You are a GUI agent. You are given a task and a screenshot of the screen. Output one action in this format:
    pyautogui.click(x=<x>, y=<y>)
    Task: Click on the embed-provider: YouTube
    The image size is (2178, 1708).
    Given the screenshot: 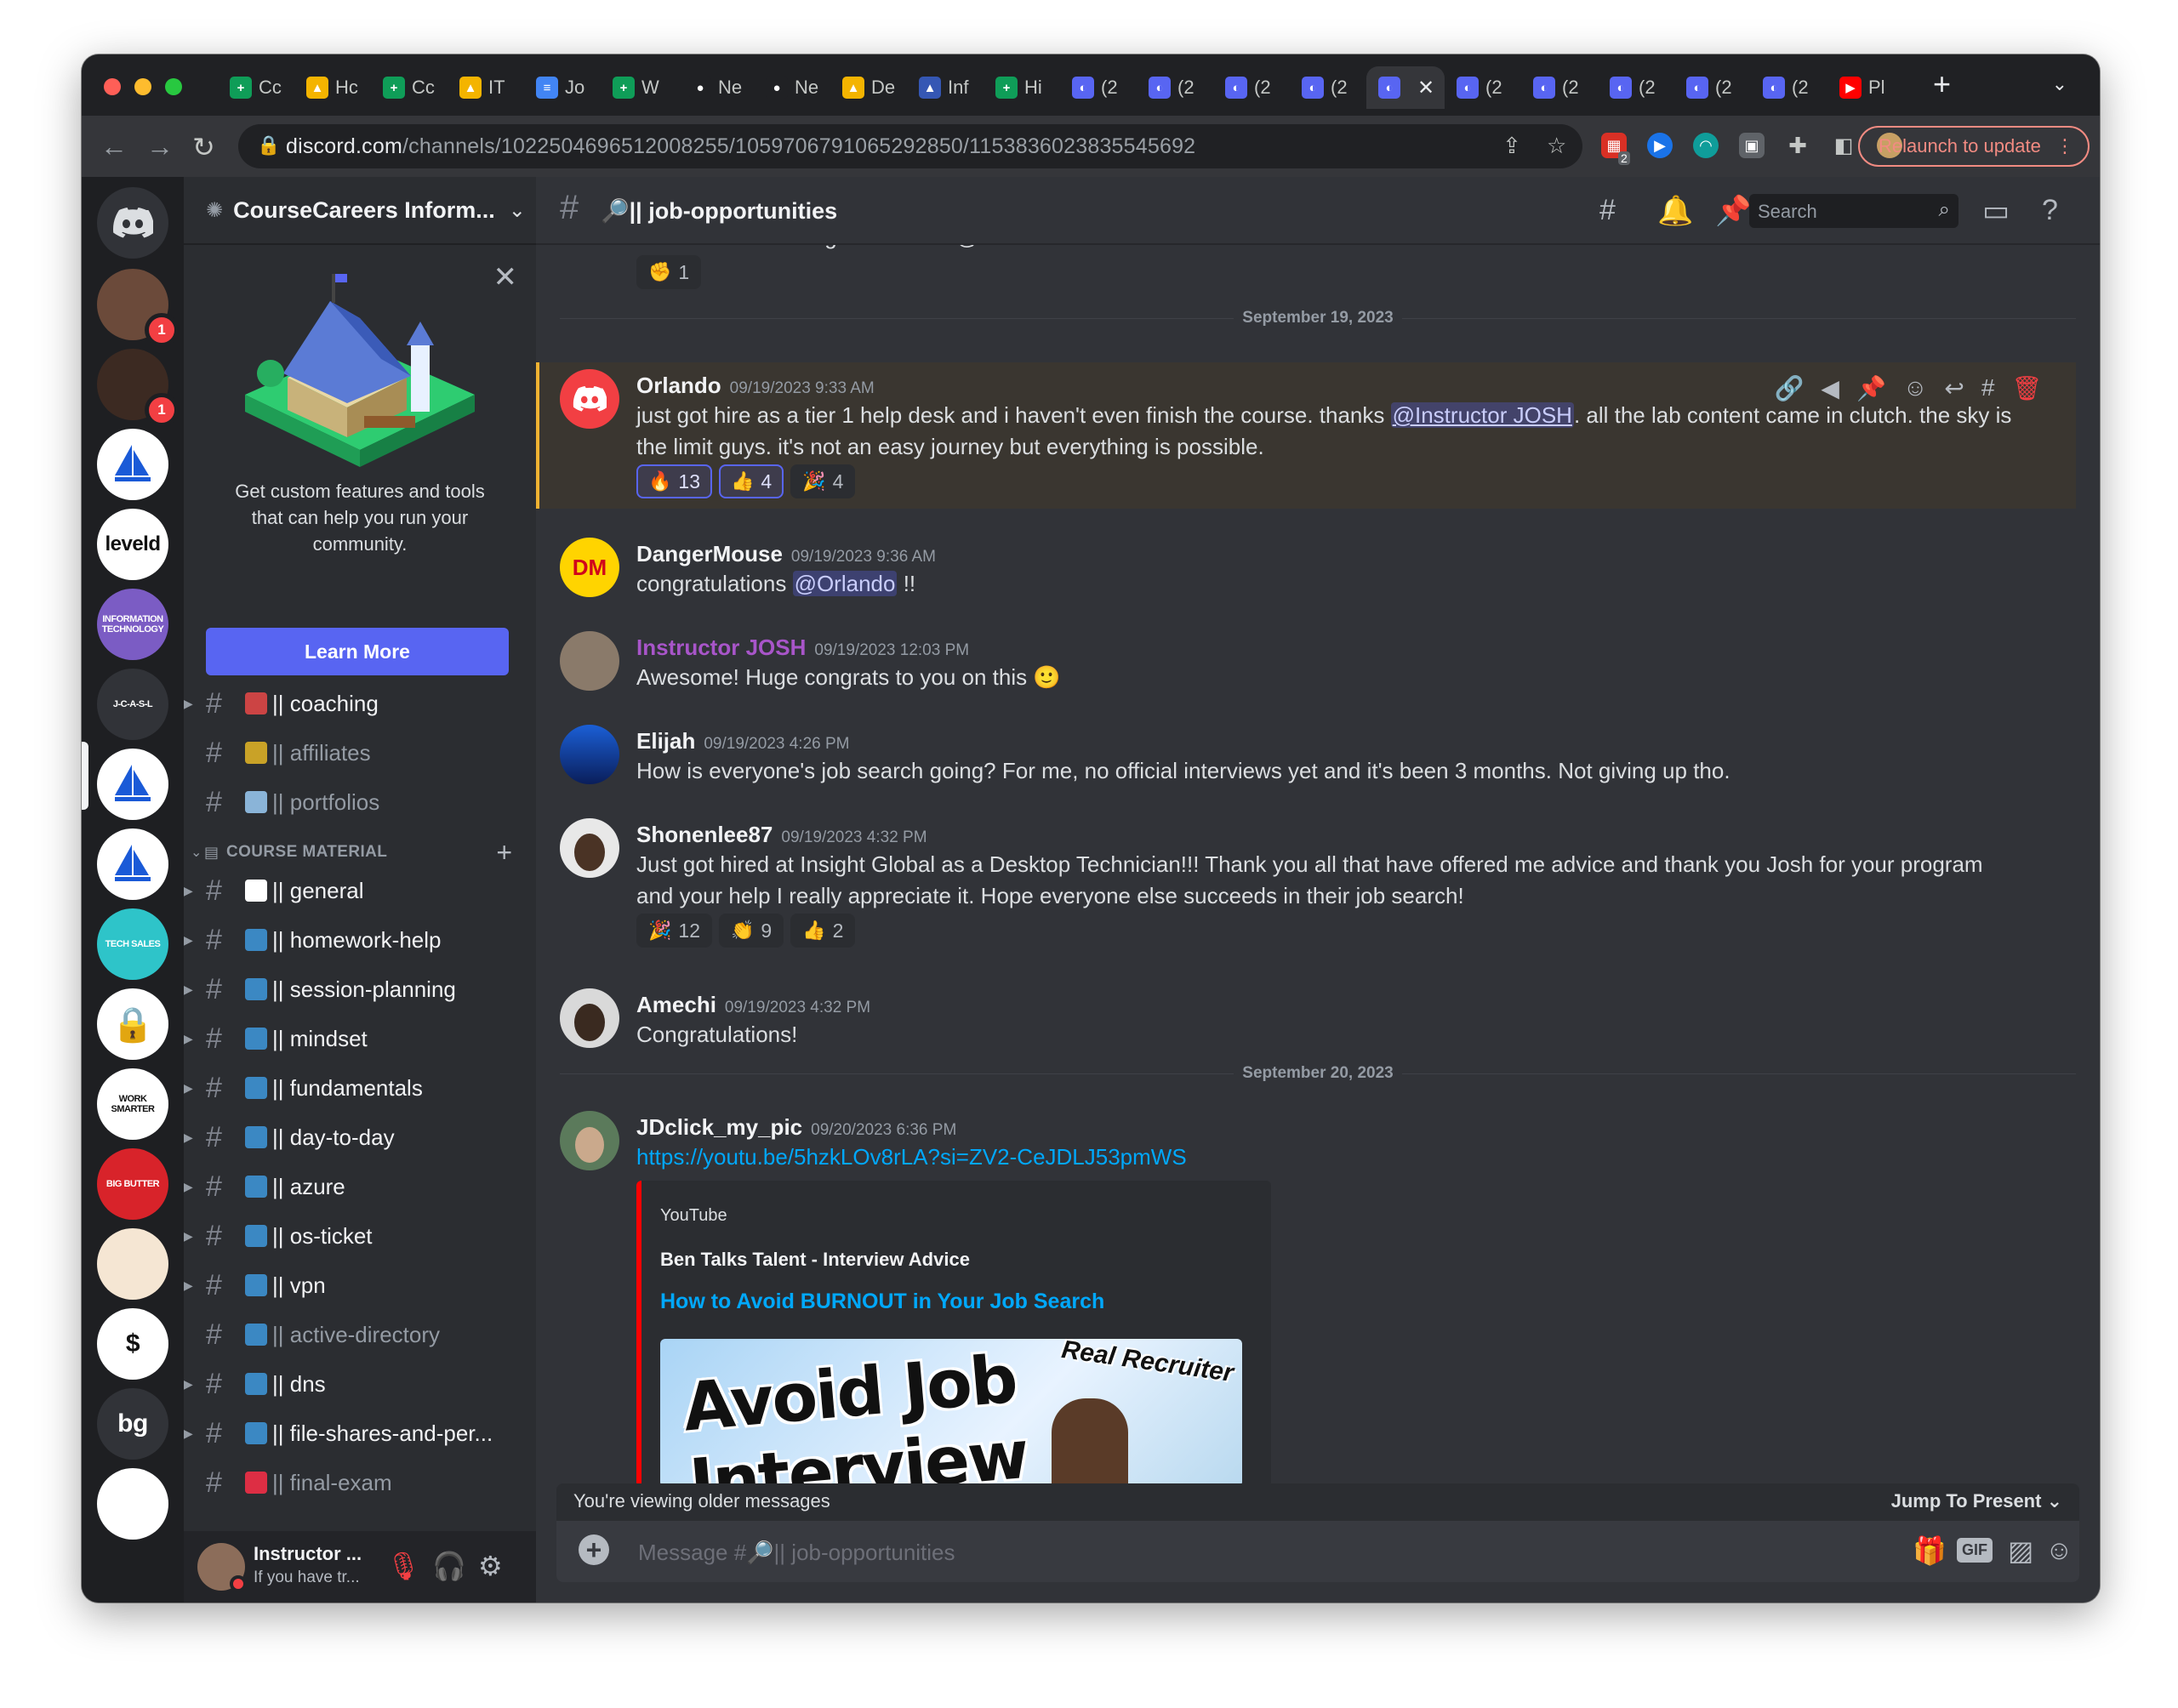 What is the action you would take?
    pyautogui.click(x=693, y=1216)
    